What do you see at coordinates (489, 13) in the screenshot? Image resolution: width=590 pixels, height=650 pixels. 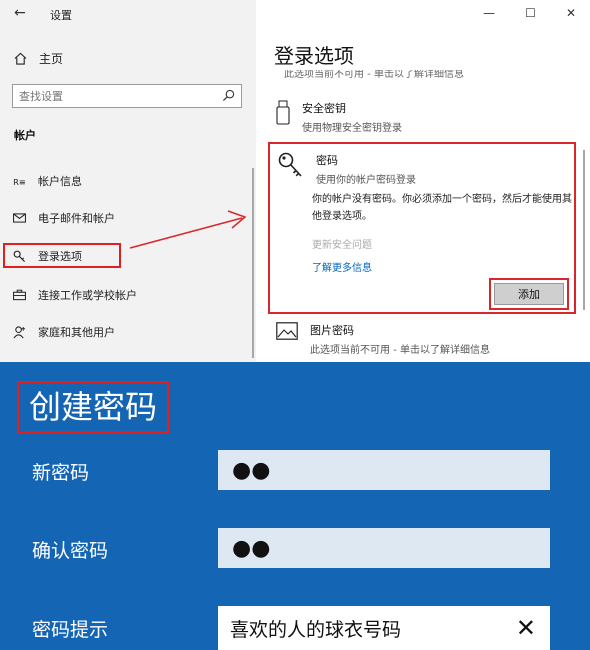 I see `minimize-icon: —` at bounding box center [489, 13].